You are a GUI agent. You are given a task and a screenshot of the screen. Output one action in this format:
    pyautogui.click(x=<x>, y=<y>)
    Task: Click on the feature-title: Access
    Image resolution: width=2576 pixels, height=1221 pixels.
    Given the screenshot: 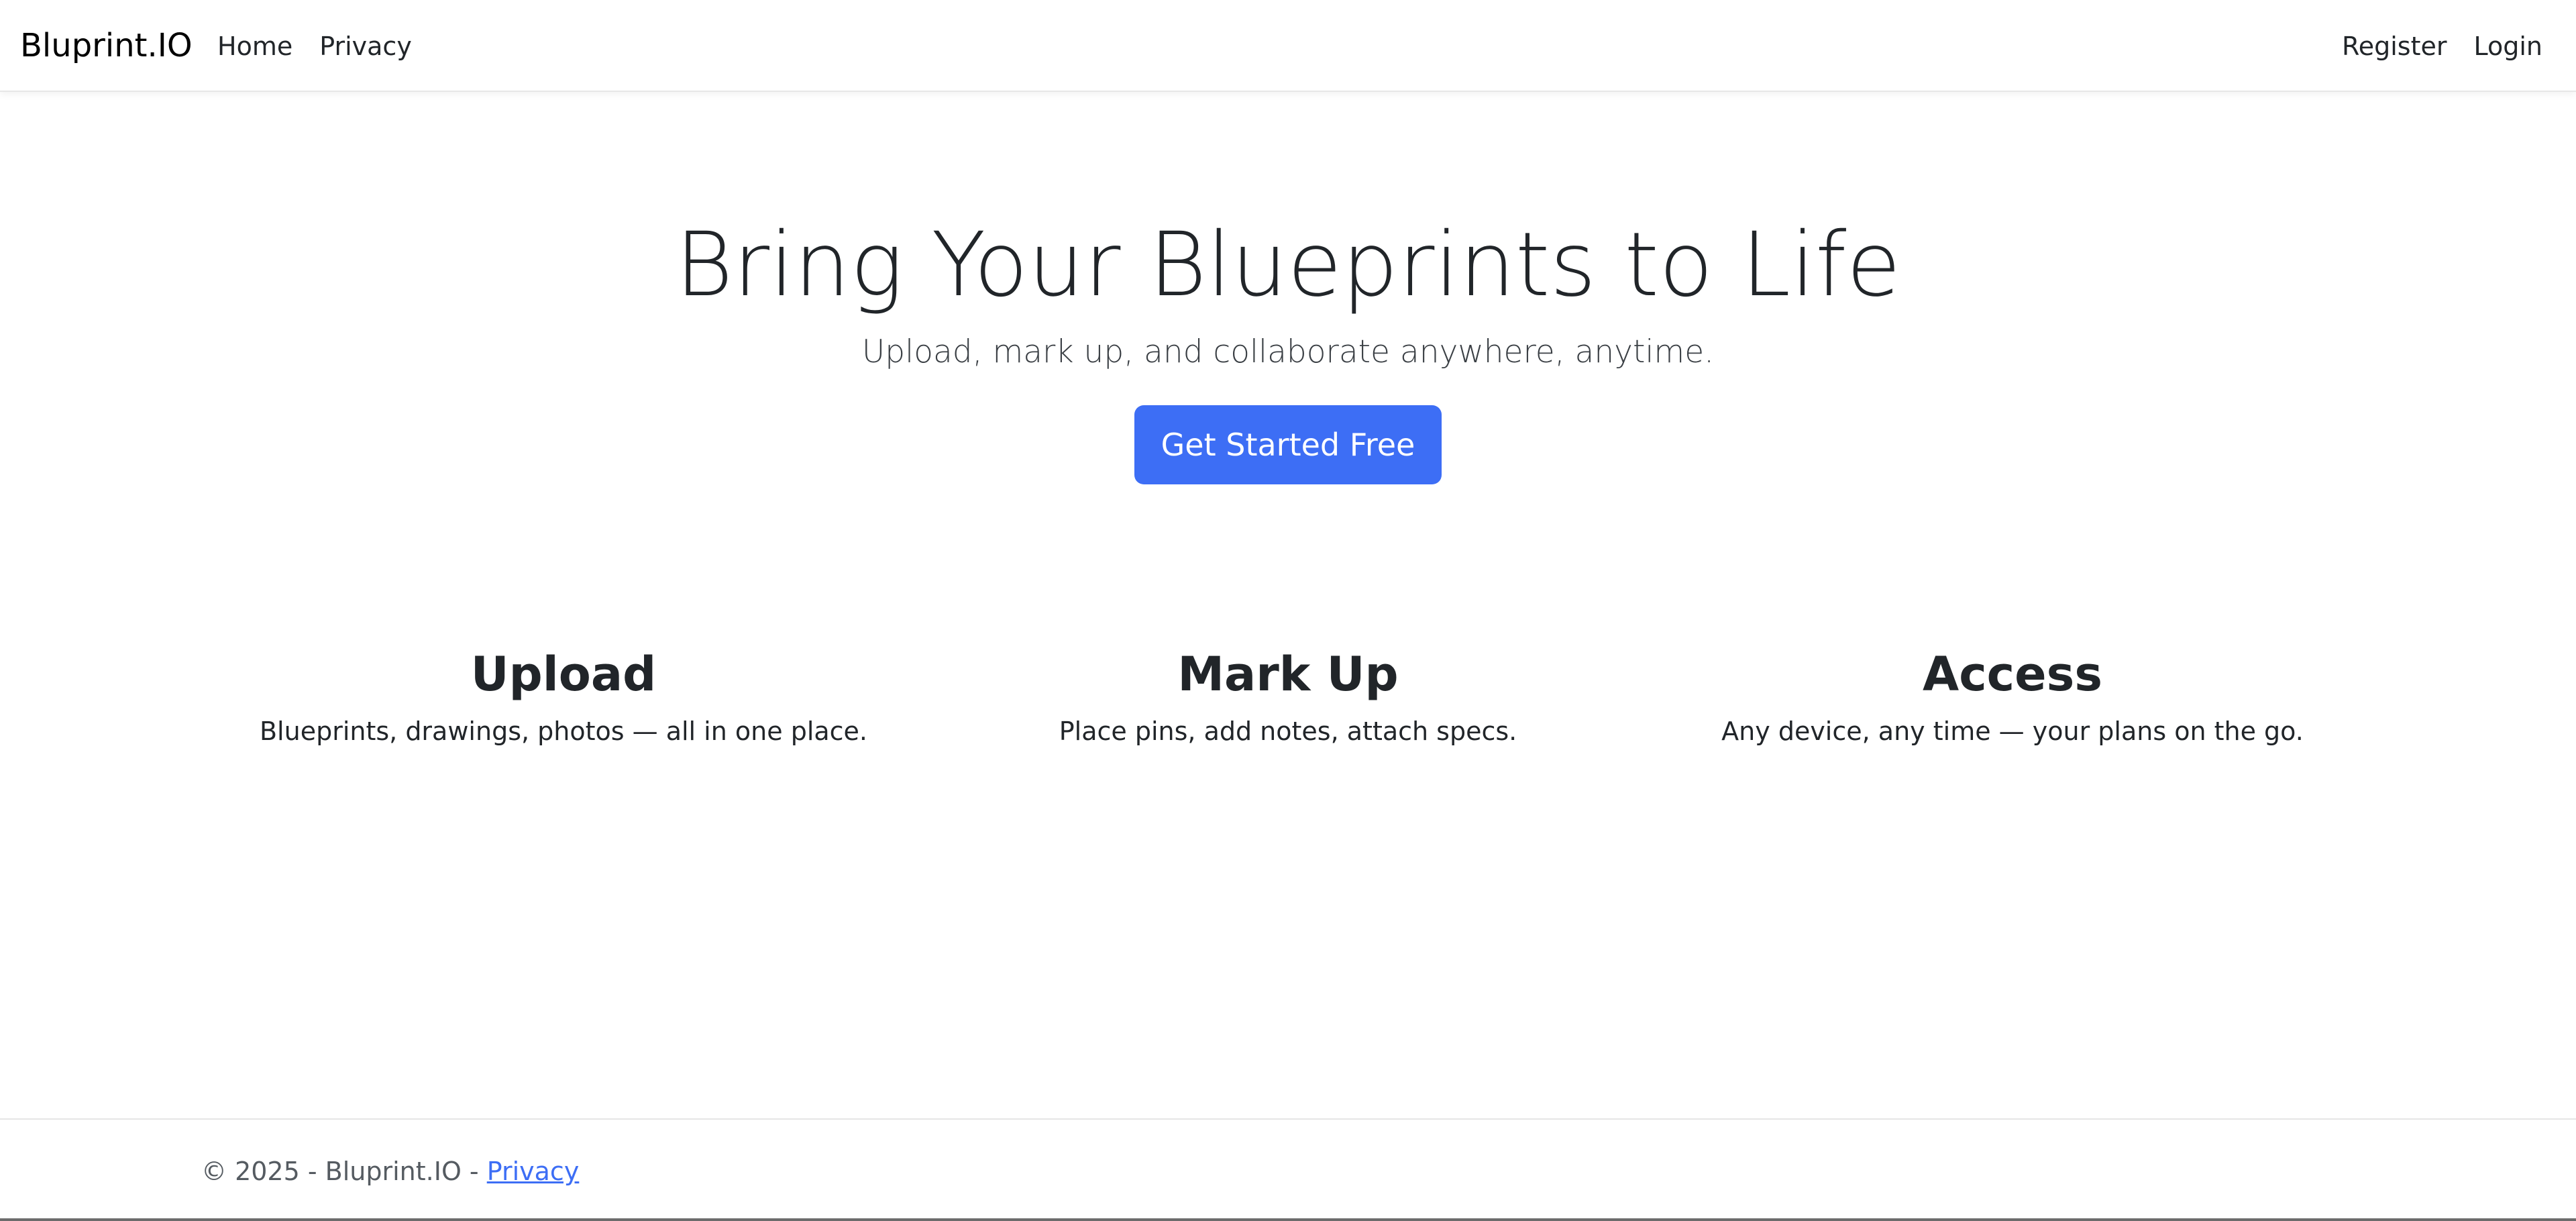 What is the action you would take?
    pyautogui.click(x=2012, y=674)
    